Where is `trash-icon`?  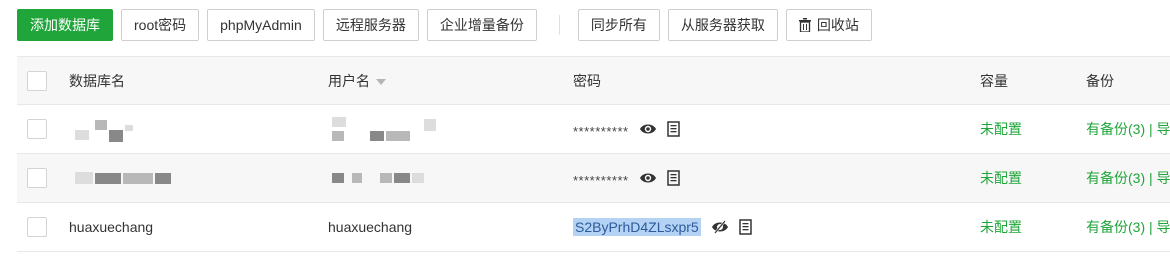
trash-icon is located at coordinates (804, 25).